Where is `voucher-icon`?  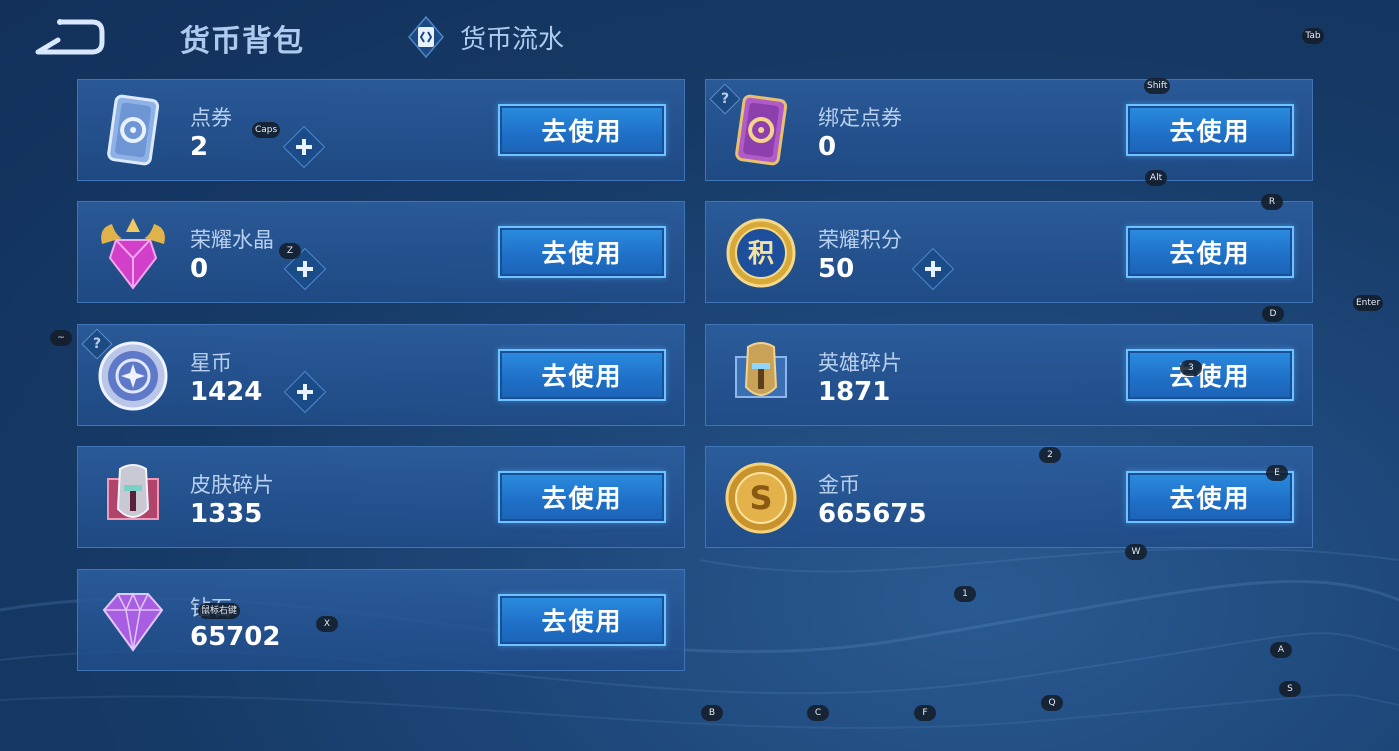 voucher-icon is located at coordinates (133, 130).